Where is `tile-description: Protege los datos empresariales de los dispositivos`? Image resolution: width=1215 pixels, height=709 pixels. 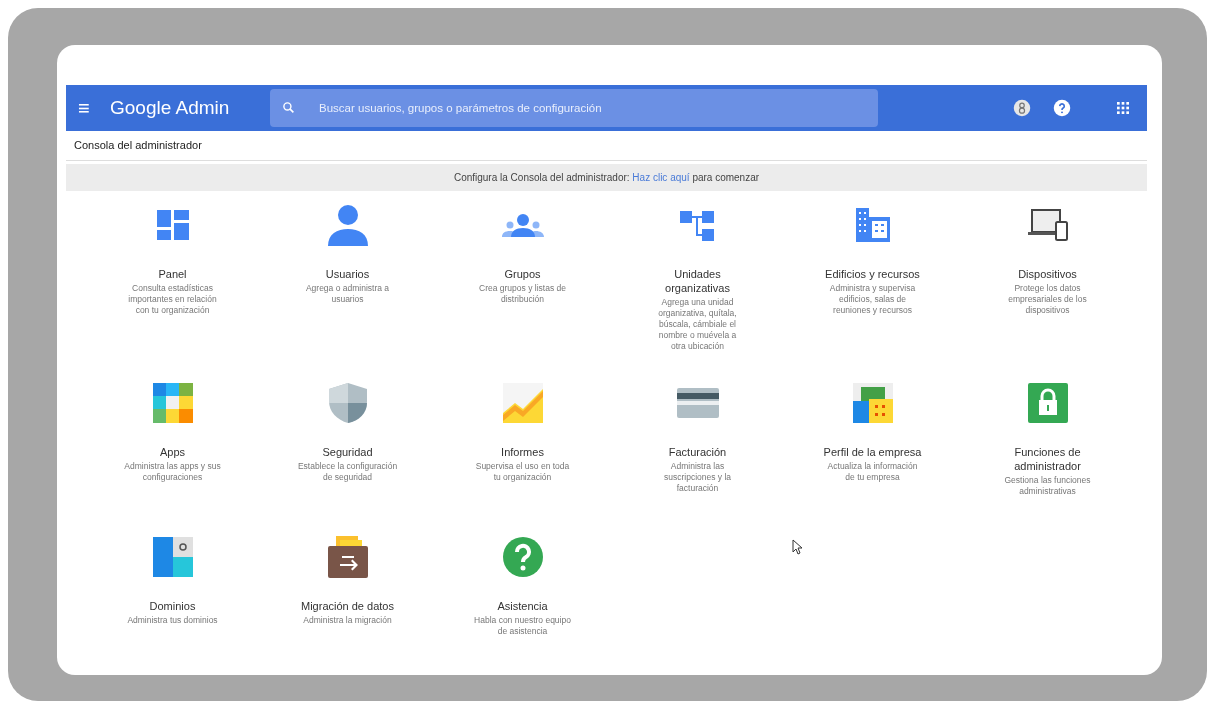 tile-description: Protege los datos empresariales de los dispositivos is located at coordinates (1047, 299).